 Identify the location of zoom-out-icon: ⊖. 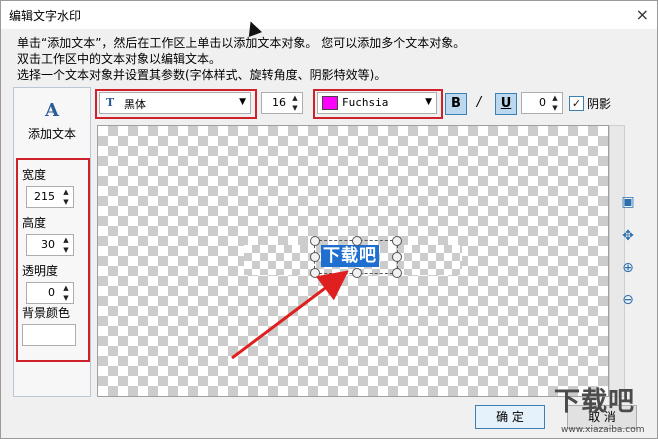
(628, 300).